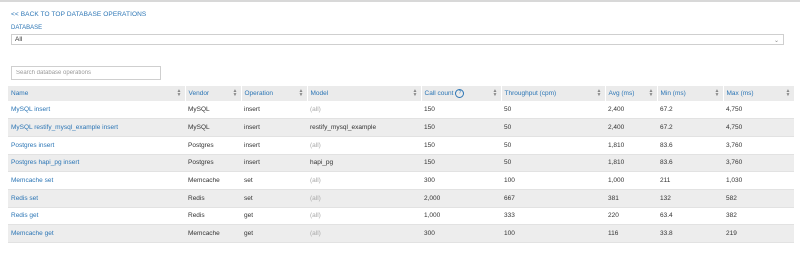 The image size is (800, 263). What do you see at coordinates (690, 93) in the screenshot?
I see `column-header-min: Min (ms) ▲ ▼` at bounding box center [690, 93].